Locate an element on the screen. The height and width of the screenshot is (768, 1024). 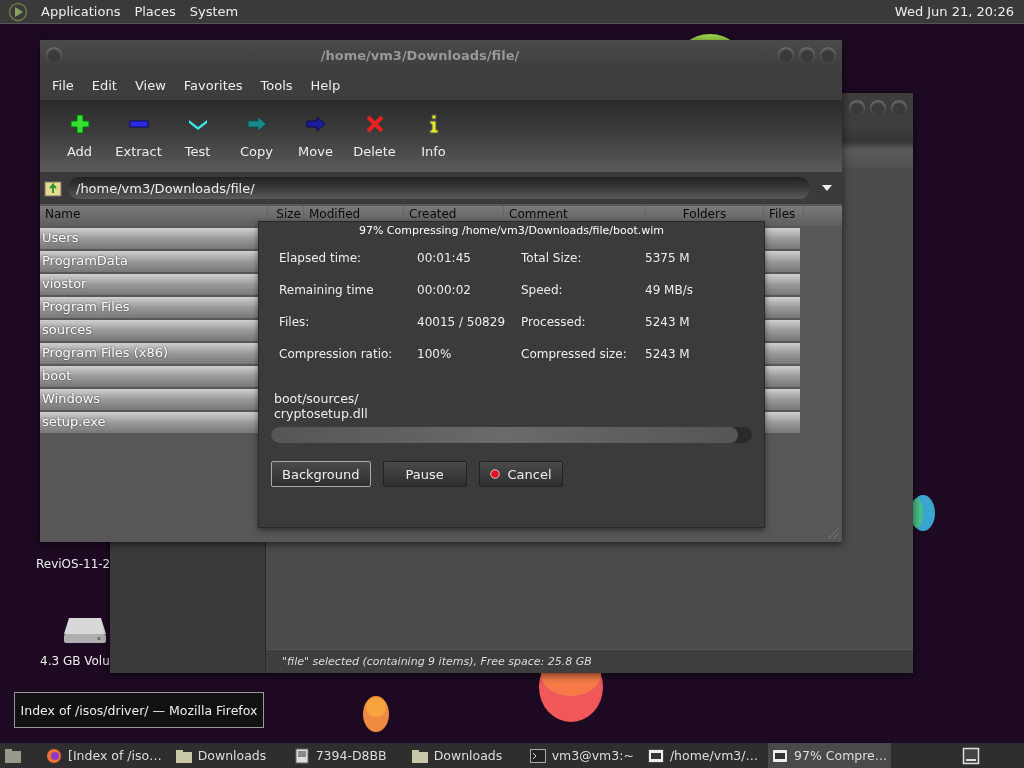
clock: Wed Jun 21, 20:26 is located at coordinates (954, 11).